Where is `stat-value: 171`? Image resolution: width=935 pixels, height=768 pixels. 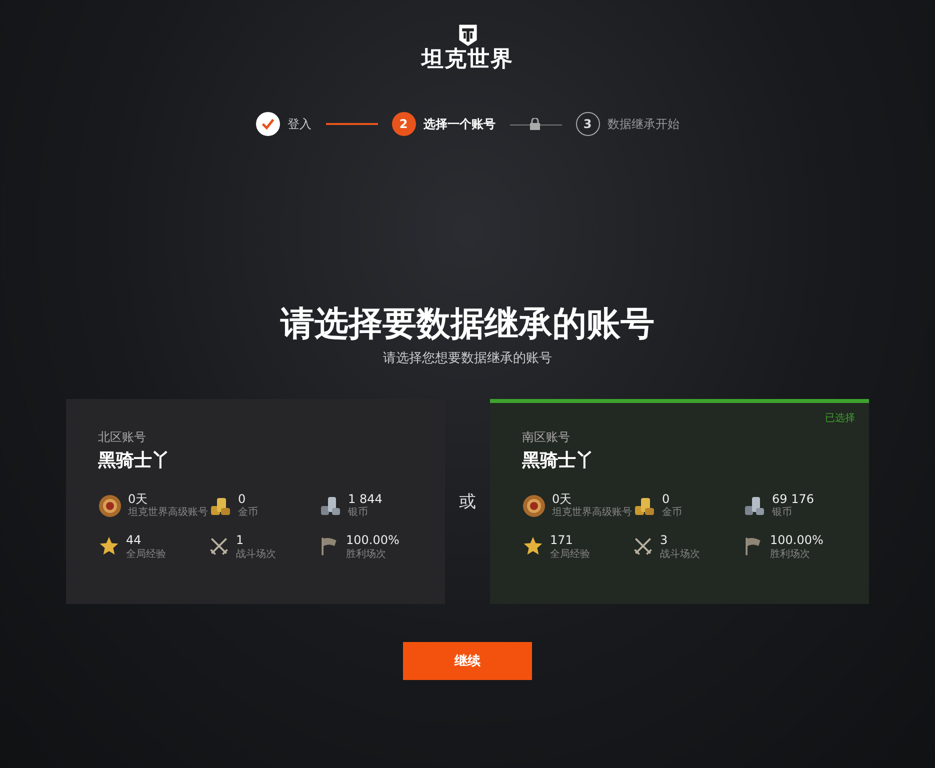
stat-value: 171 is located at coordinates (562, 540).